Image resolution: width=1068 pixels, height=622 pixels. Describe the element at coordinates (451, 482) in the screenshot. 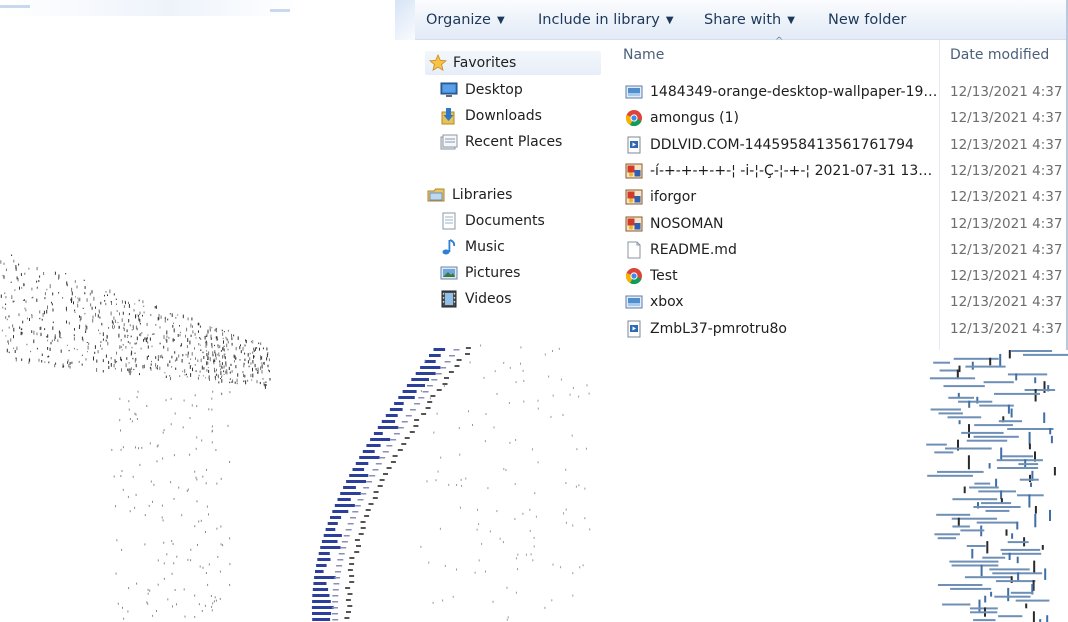

I see `glitch-artifact-center` at that location.